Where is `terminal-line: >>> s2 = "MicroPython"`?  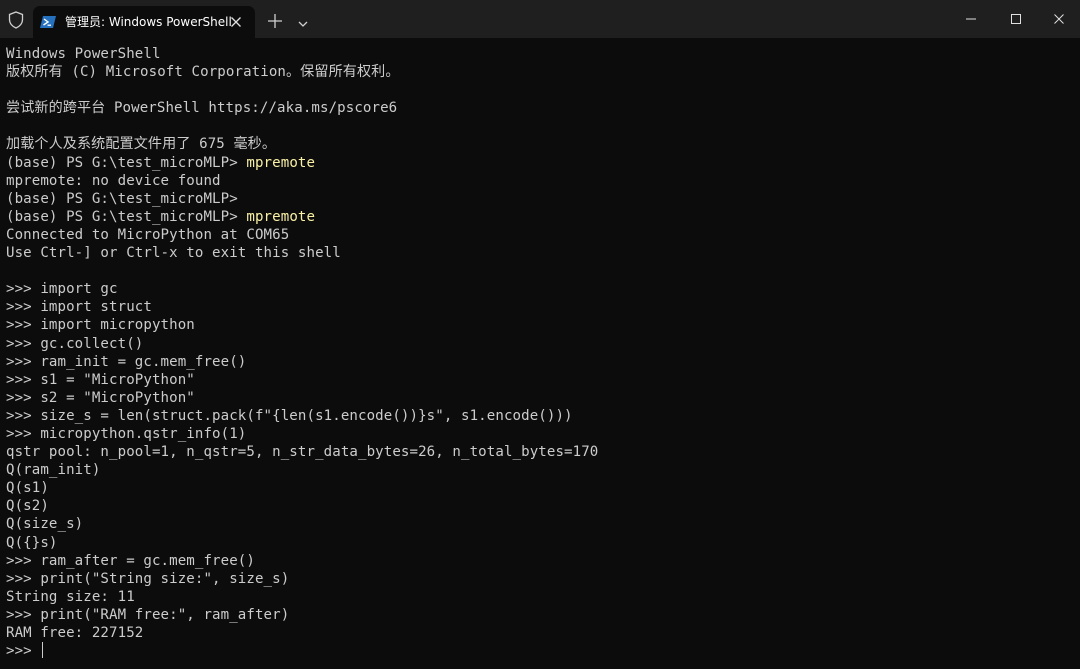 terminal-line: >>> s2 = "MicroPython" is located at coordinates (100, 397).